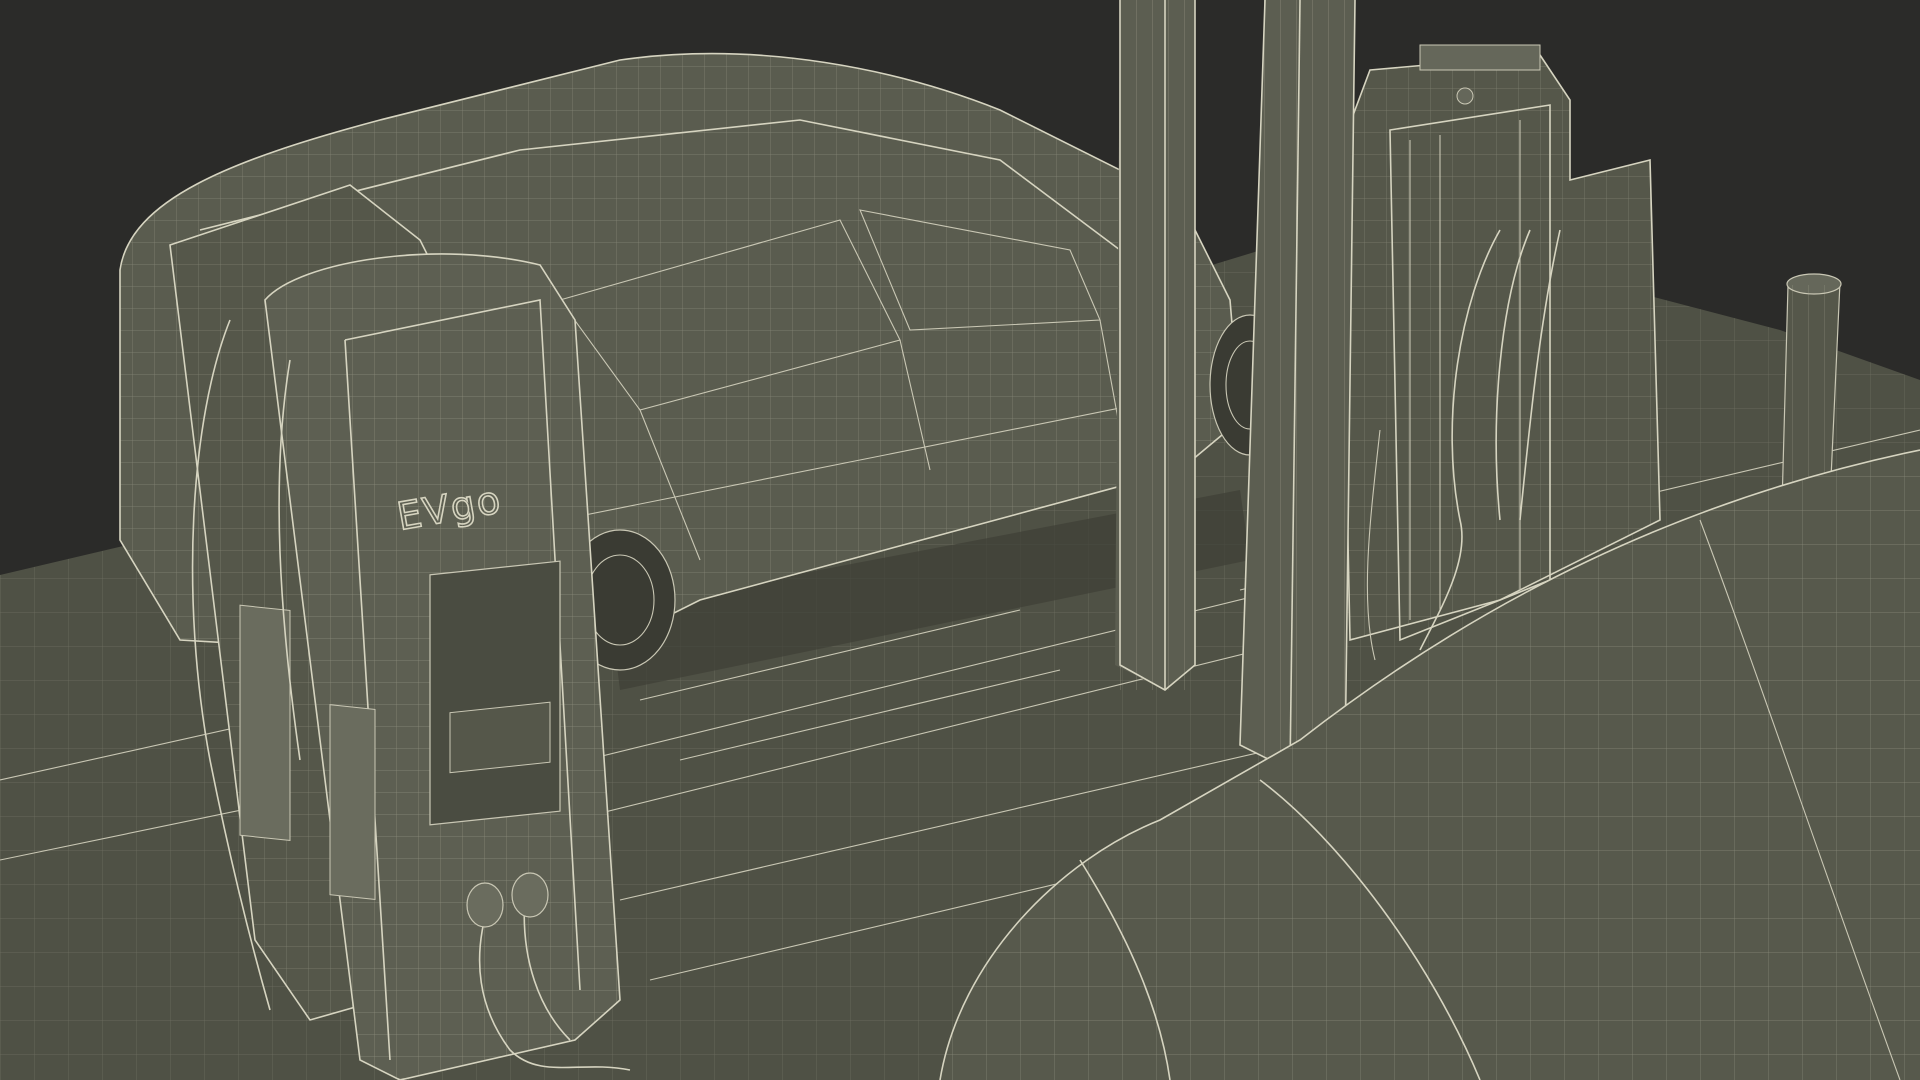 This screenshot has width=1920, height=1080. Describe the element at coordinates (1297, 385) in the screenshot. I see `canopy-pillar-right` at that location.